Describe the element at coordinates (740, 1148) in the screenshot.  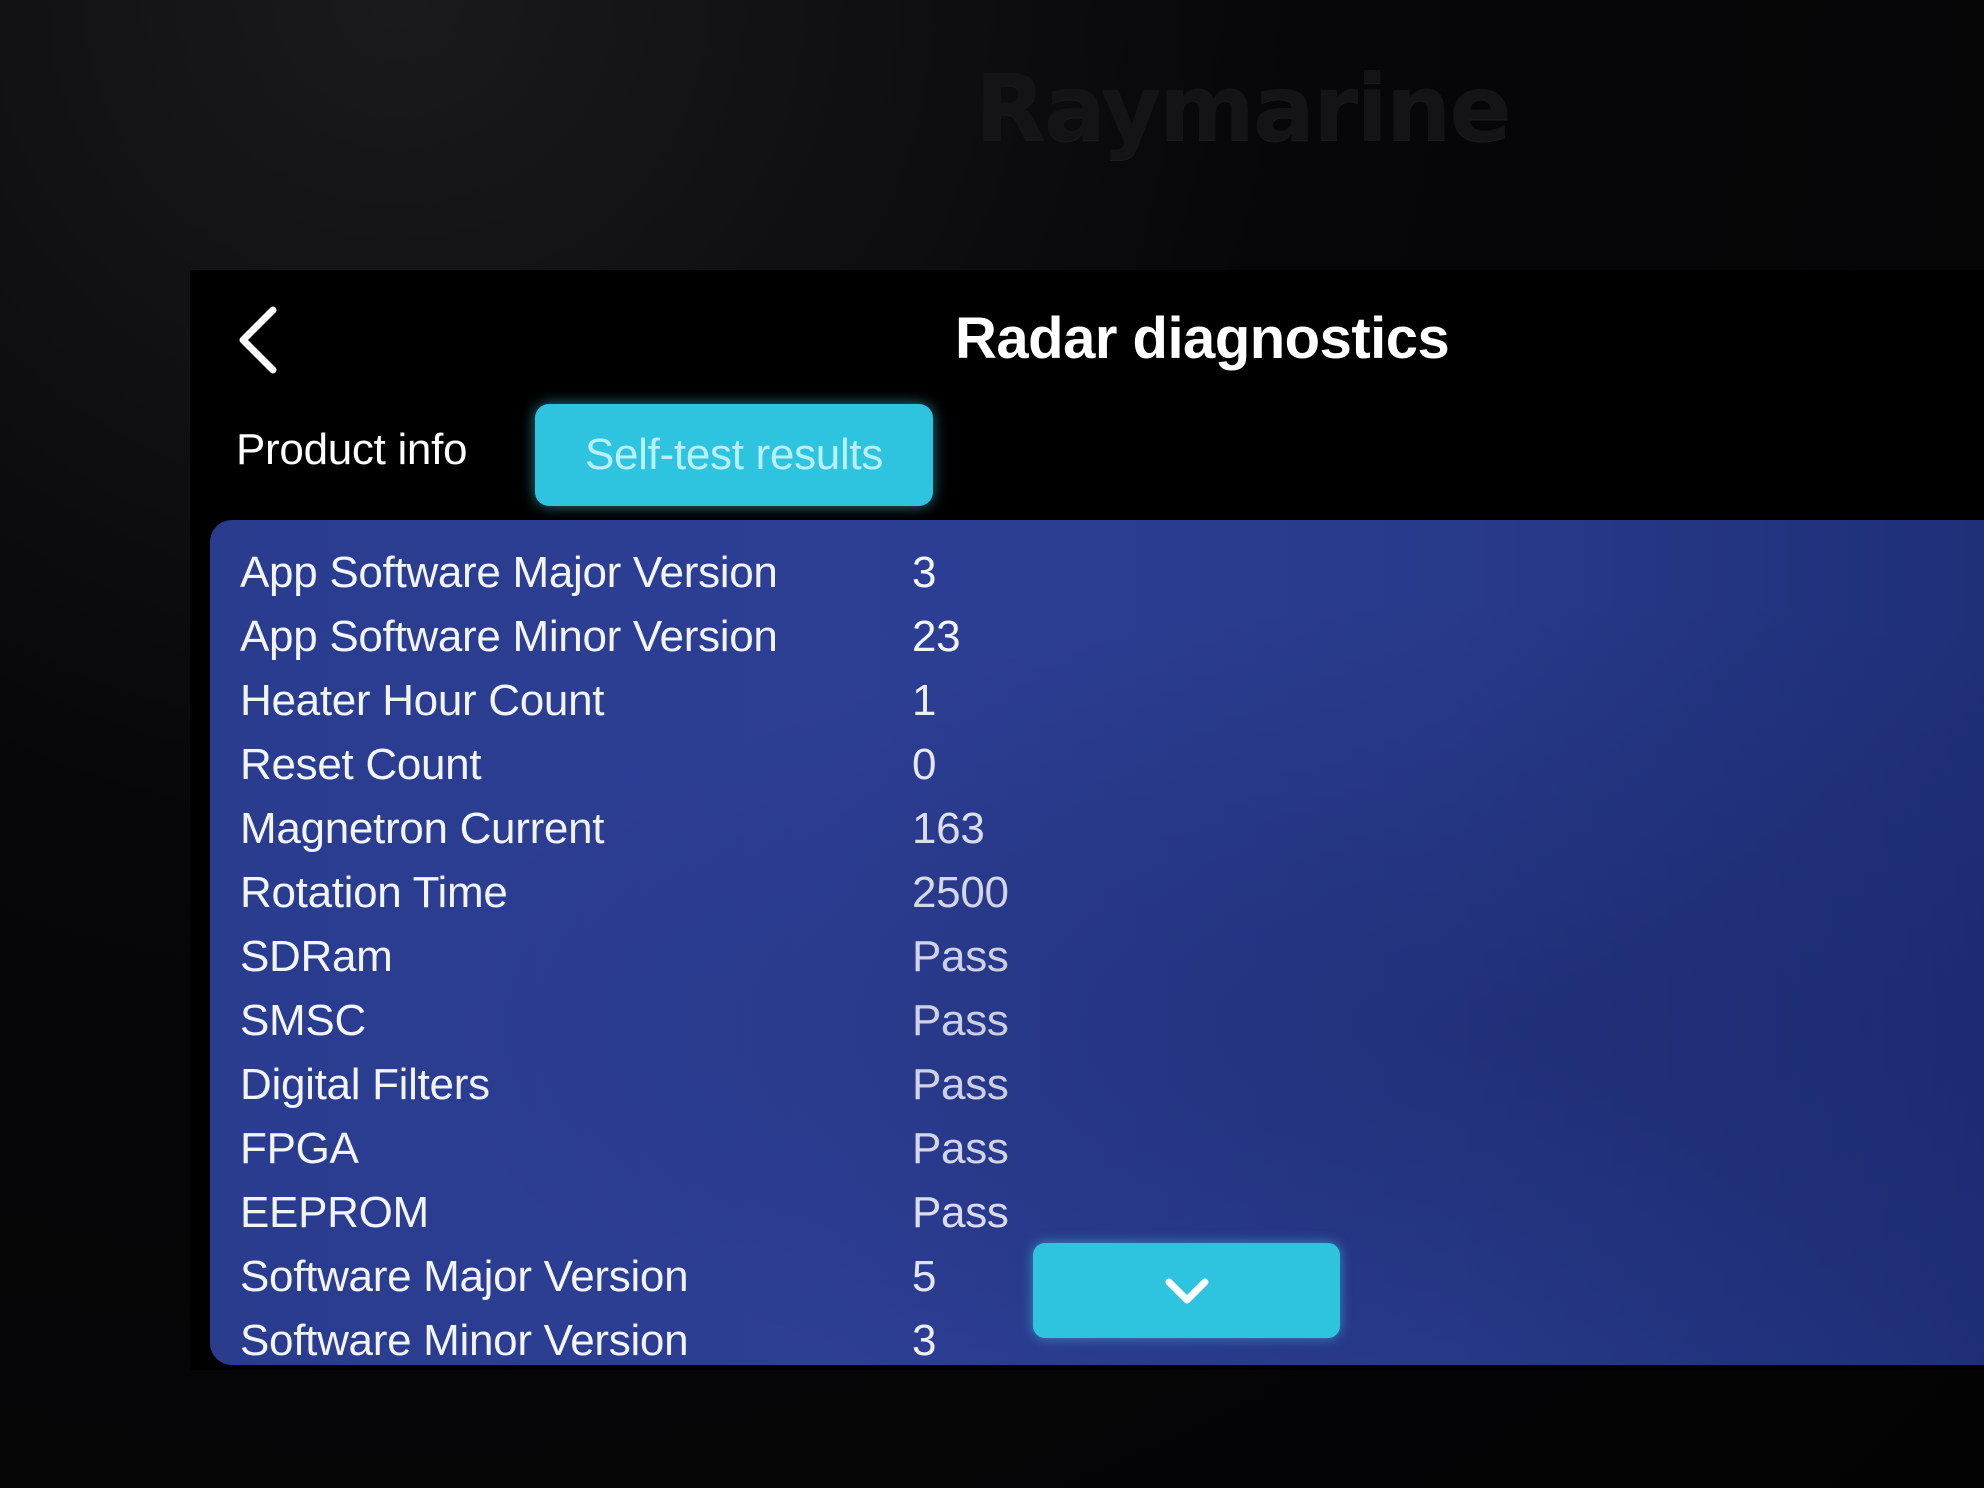
I see `result-row: FPGA Pass` at that location.